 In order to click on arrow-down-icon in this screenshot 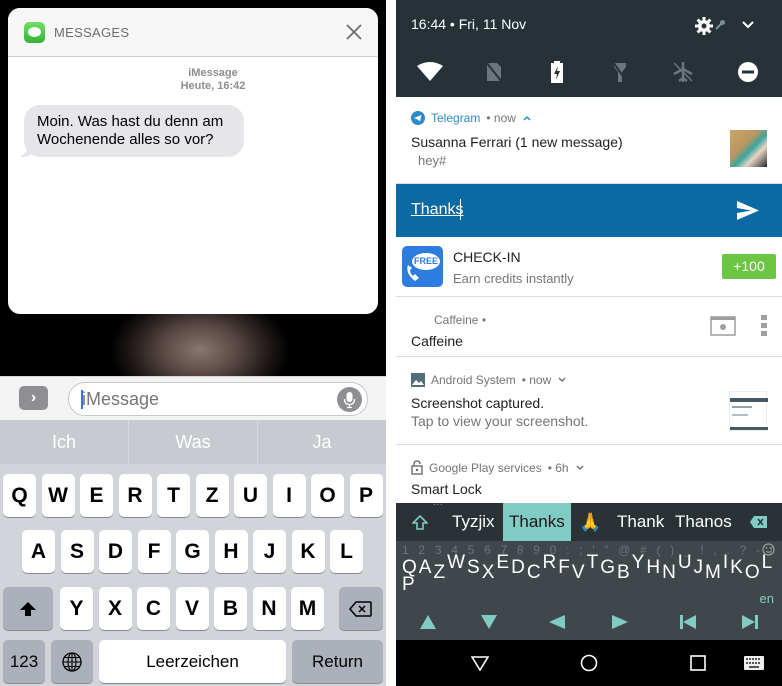, I will do `click(489, 622)`.